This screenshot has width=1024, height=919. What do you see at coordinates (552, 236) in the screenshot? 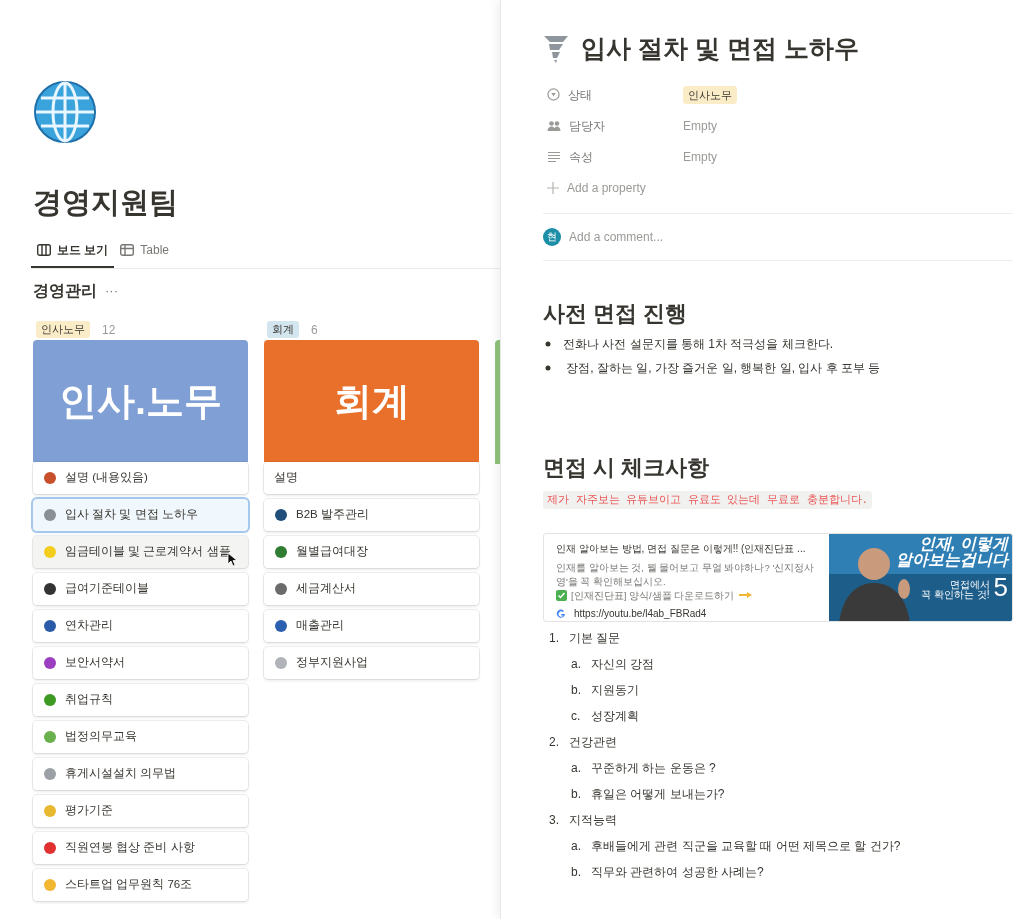
I see `avatar: 현` at bounding box center [552, 236].